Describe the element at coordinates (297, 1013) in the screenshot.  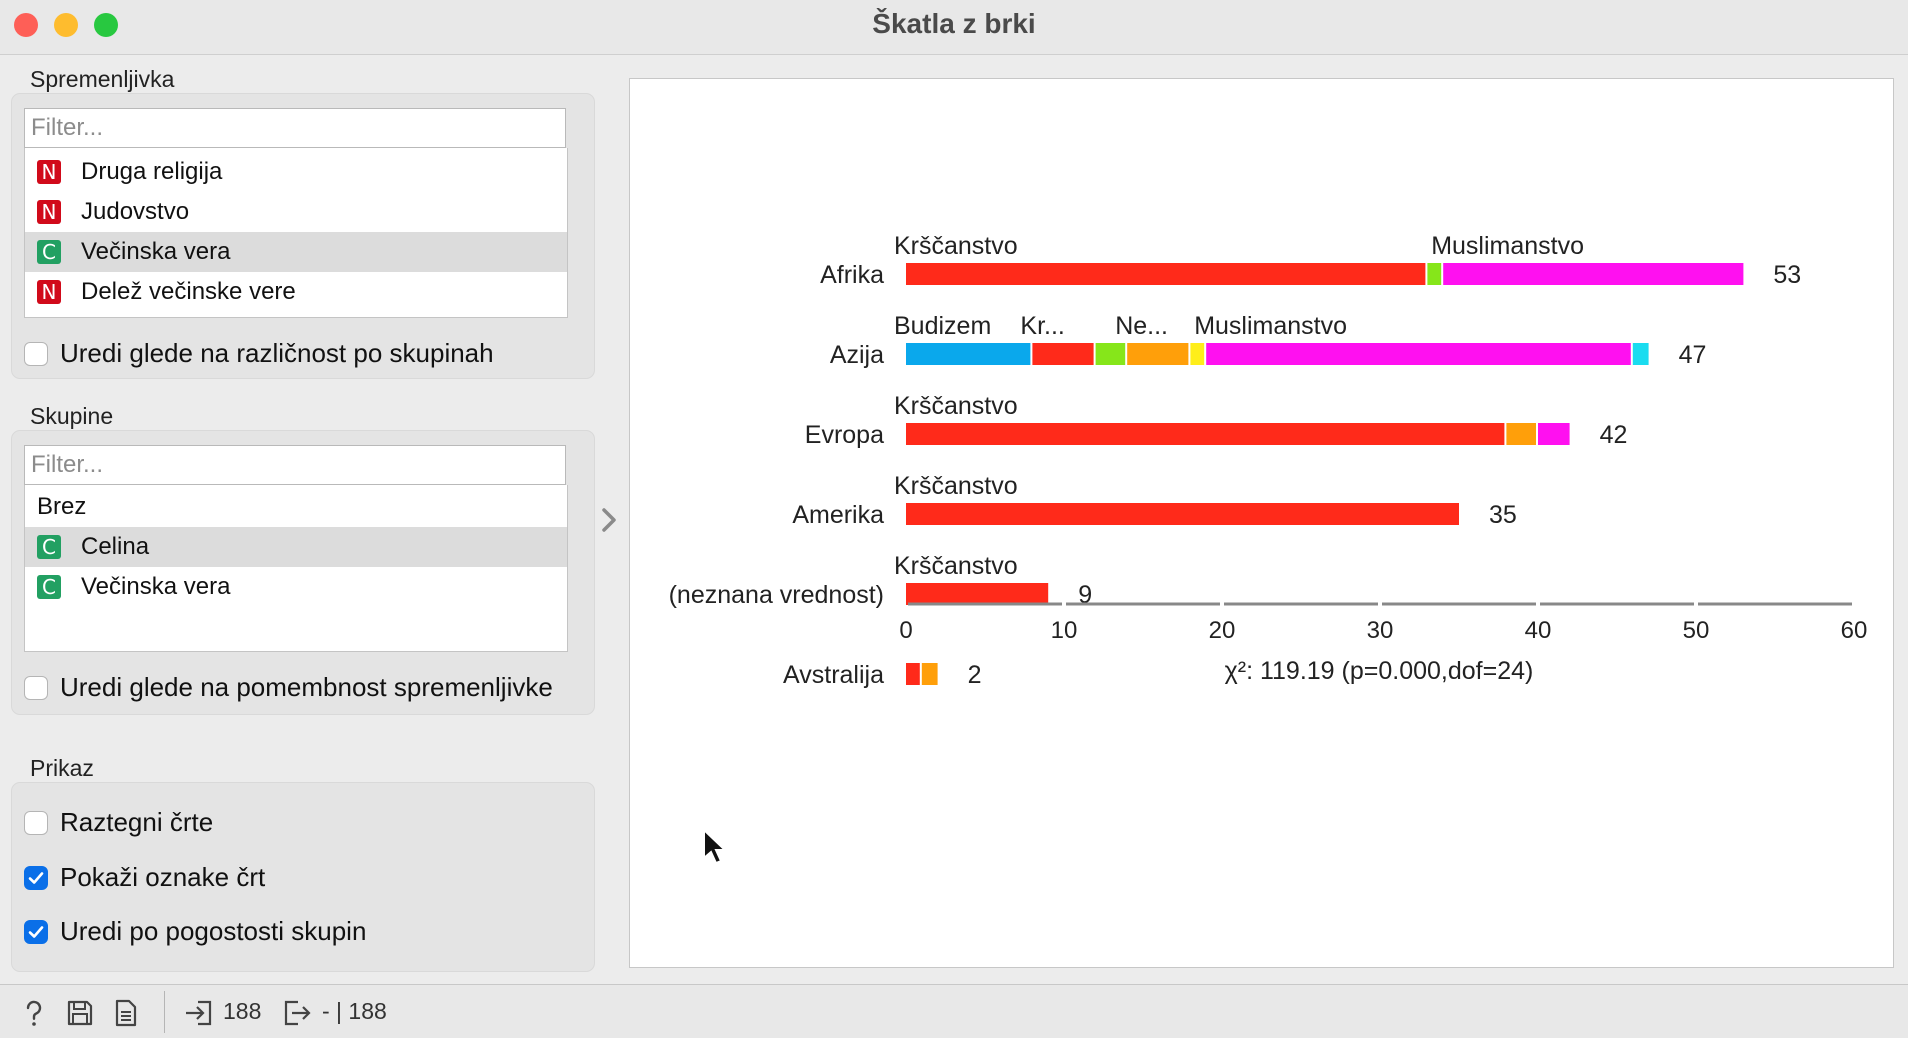
I see `output-data-icon` at that location.